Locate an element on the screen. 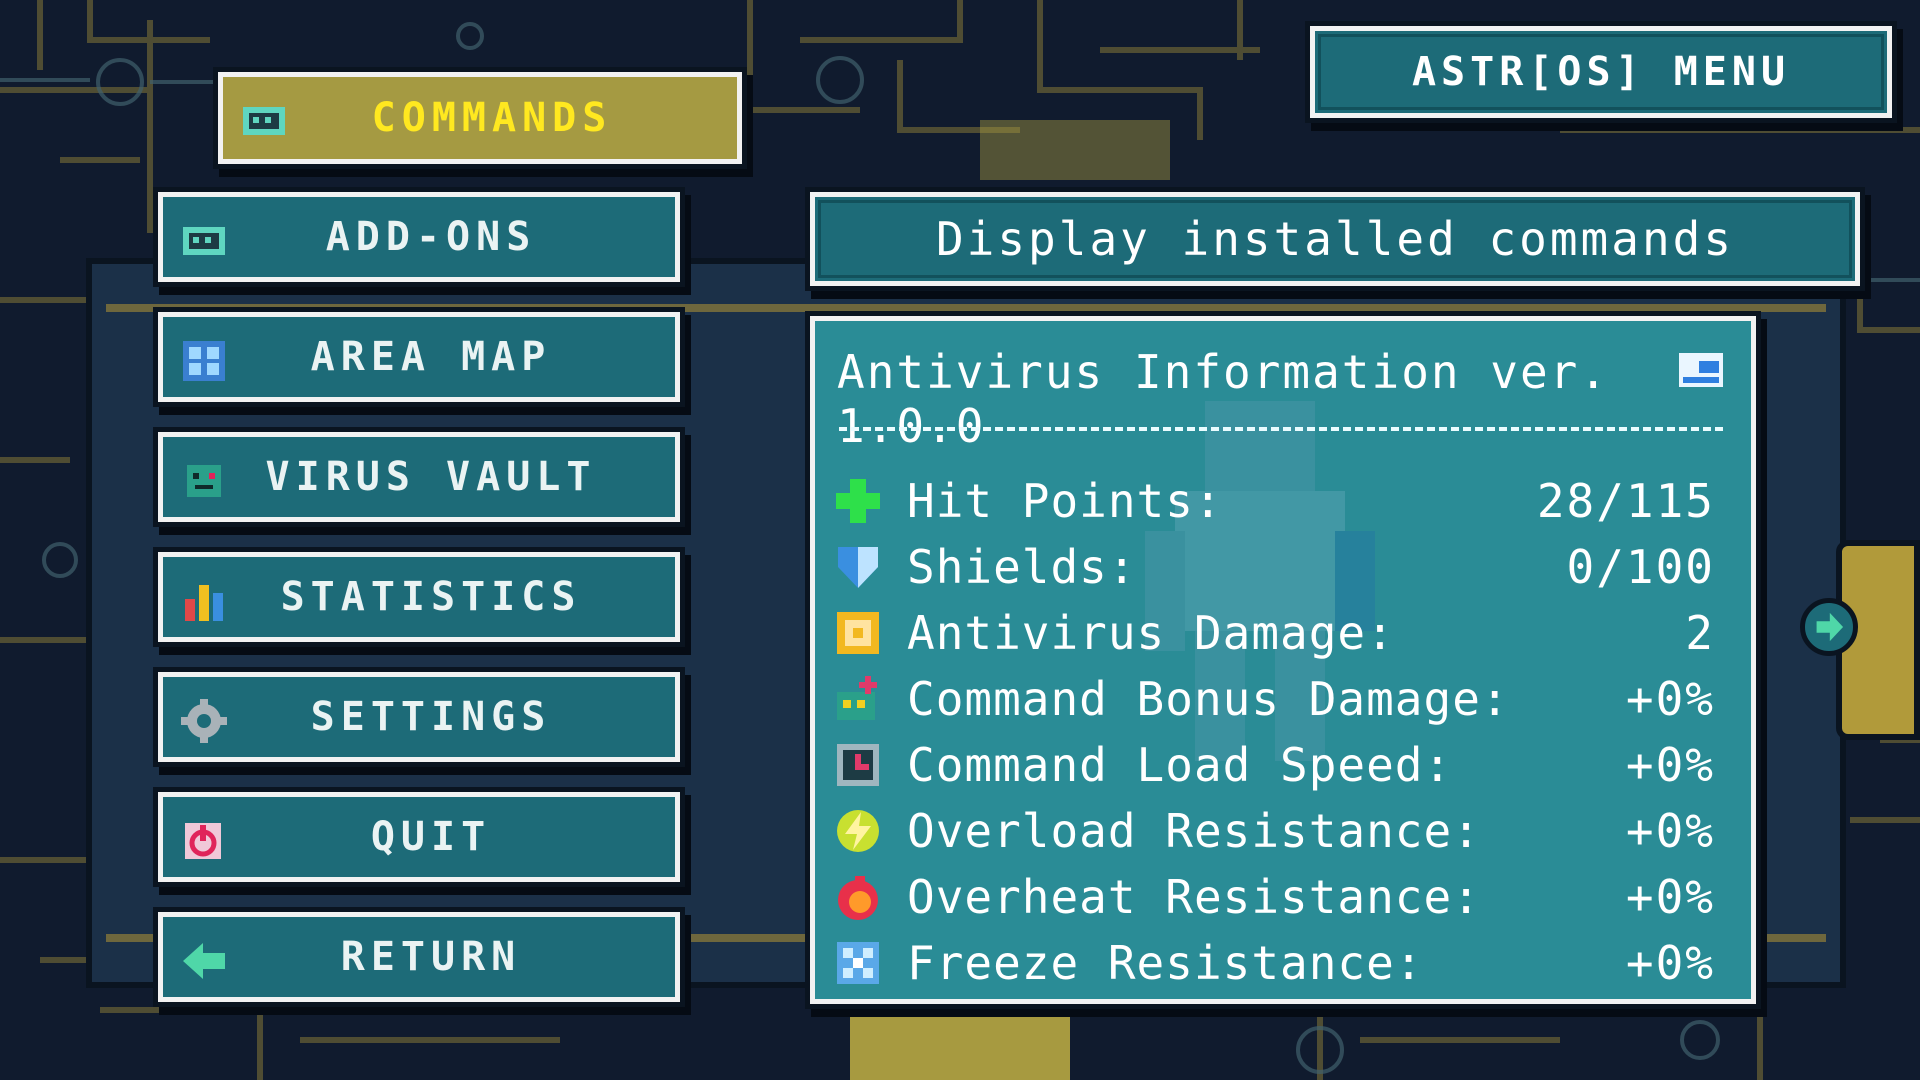  stat-value: 28/115 is located at coordinates (1625, 501).